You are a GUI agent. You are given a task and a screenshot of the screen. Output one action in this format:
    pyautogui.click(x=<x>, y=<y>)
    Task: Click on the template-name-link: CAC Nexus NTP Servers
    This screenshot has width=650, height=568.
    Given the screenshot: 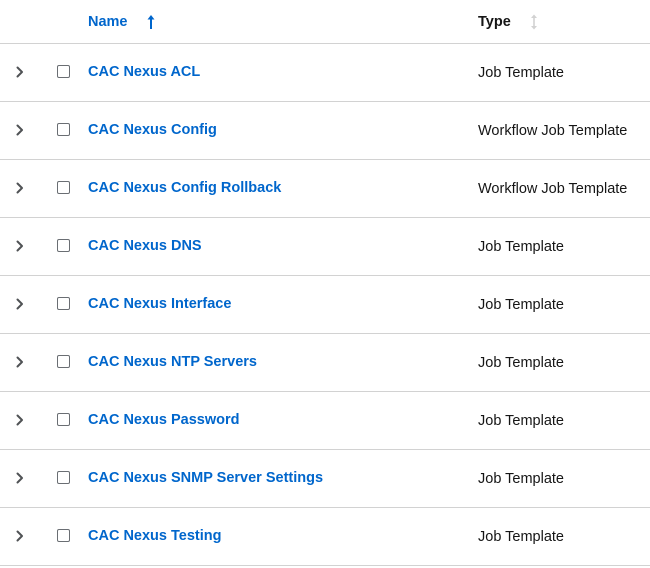 What is the action you would take?
    pyautogui.click(x=172, y=362)
    